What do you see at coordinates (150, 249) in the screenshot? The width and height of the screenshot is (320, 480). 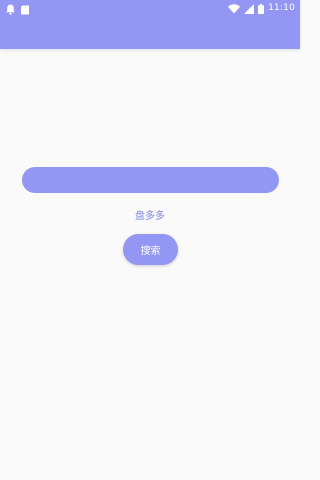 I see `search-button: 搜索` at bounding box center [150, 249].